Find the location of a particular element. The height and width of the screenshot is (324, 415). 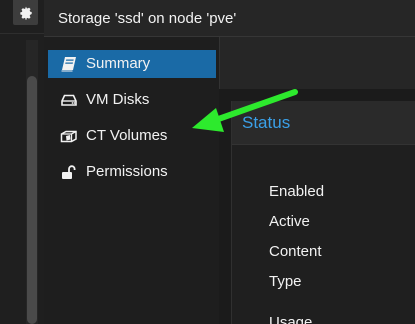

status-row-label: Active is located at coordinates (289, 221).